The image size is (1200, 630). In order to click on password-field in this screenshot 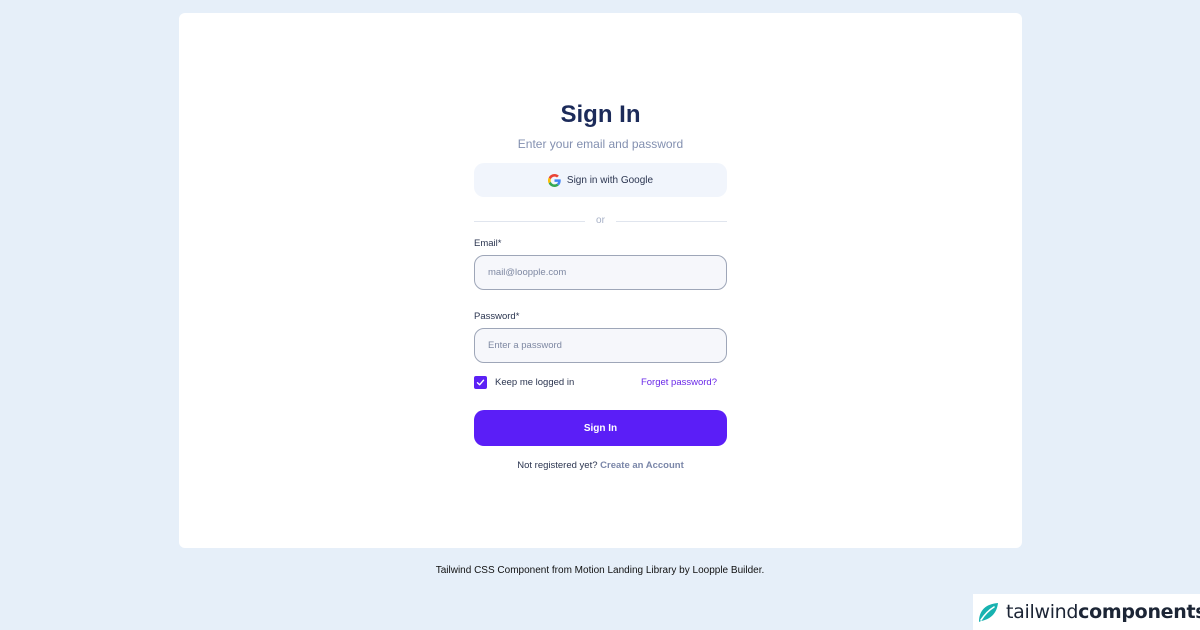, I will do `click(600, 345)`.